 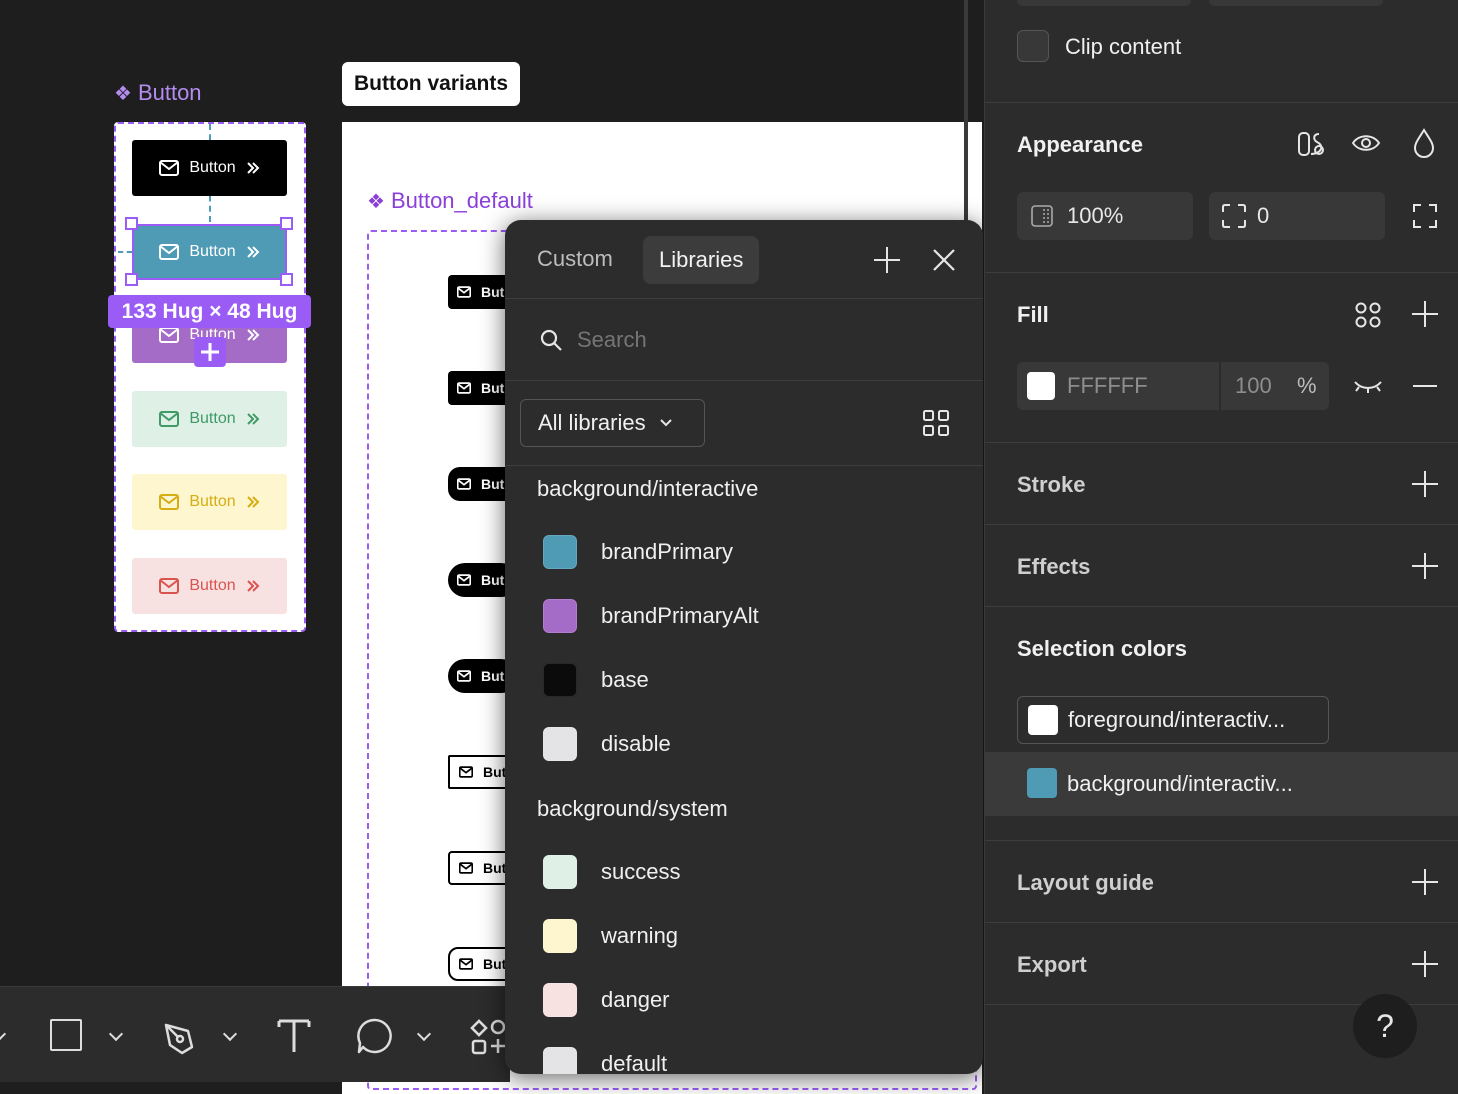 What do you see at coordinates (1253, 386) in the screenshot?
I see `fill-opacity: 100` at bounding box center [1253, 386].